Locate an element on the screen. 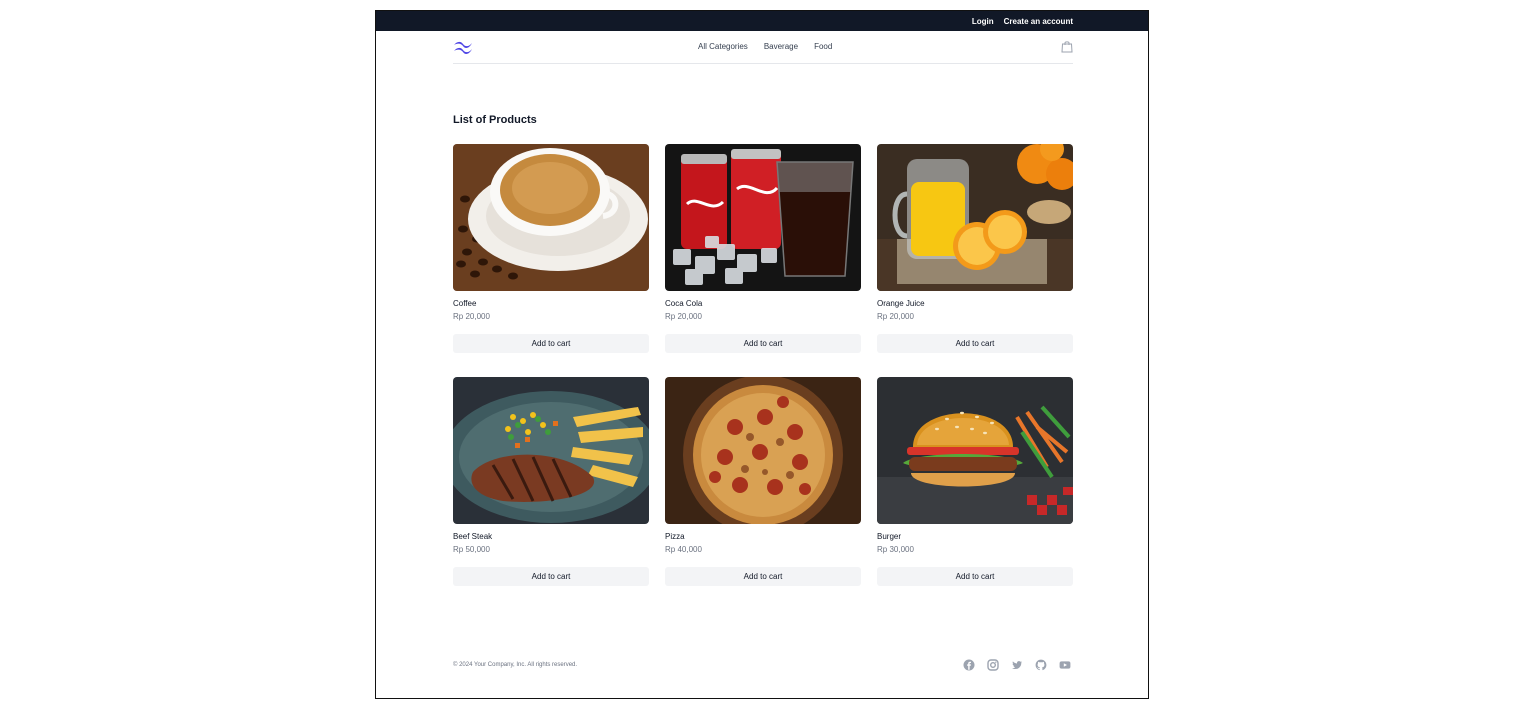 Image resolution: width=1524 pixels, height=706 pixels. youtube-icon is located at coordinates (1065, 665).